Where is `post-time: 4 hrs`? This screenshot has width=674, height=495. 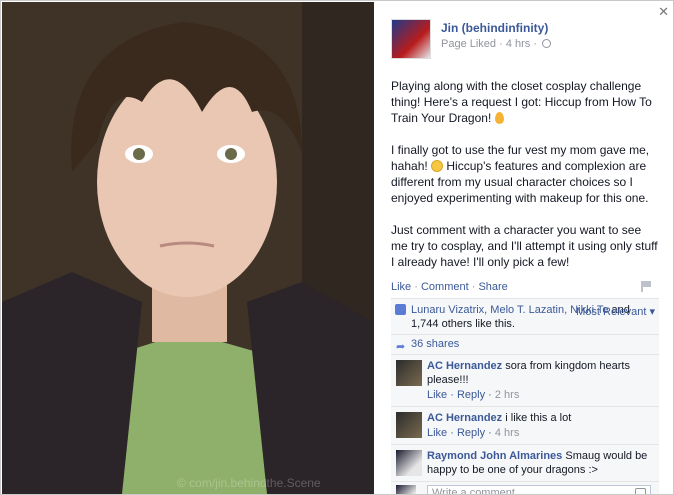
post-time: 4 hrs is located at coordinates (518, 44).